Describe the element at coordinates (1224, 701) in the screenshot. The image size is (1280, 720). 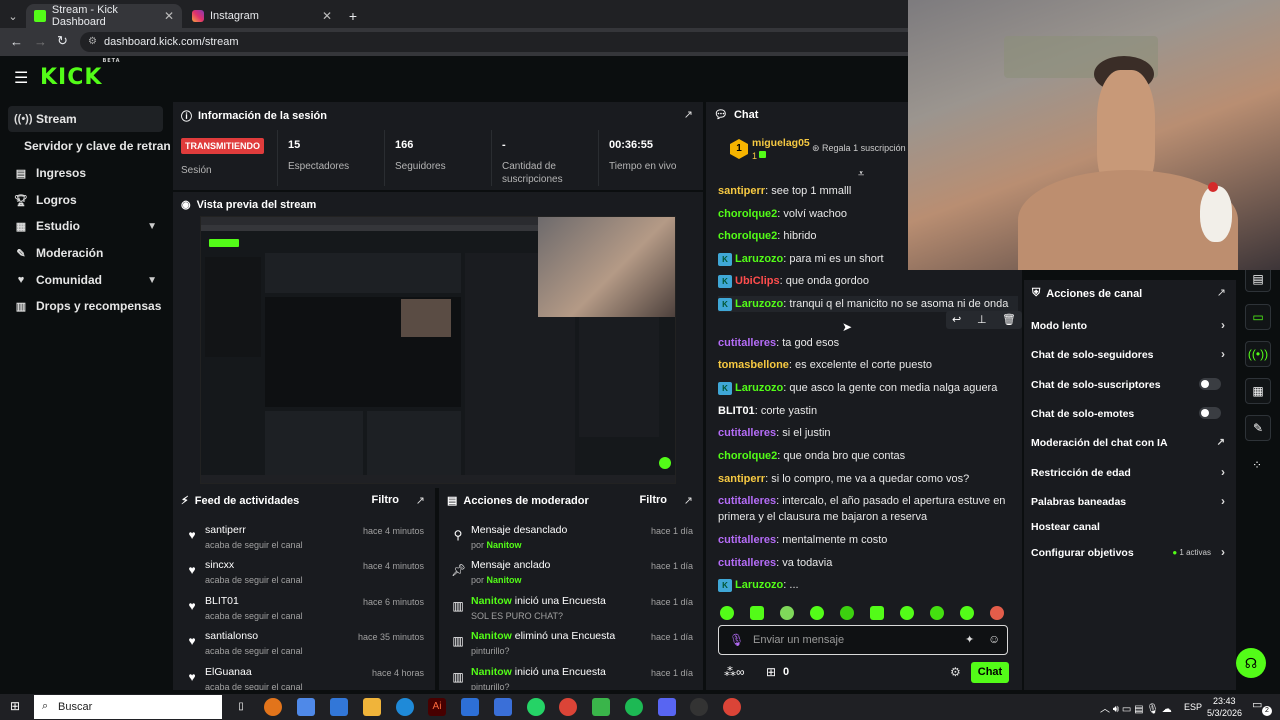
I see `clock-time: 23:43` at that location.